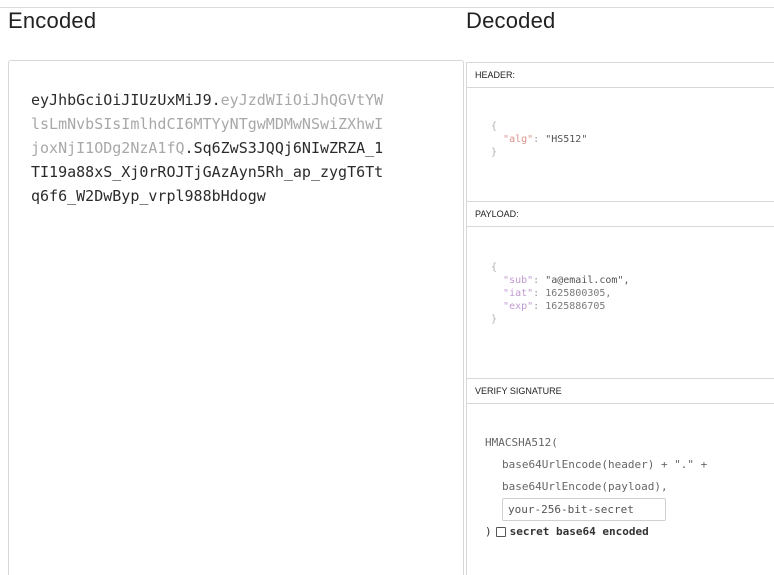  I want to click on top-divider, so click(387, 7).